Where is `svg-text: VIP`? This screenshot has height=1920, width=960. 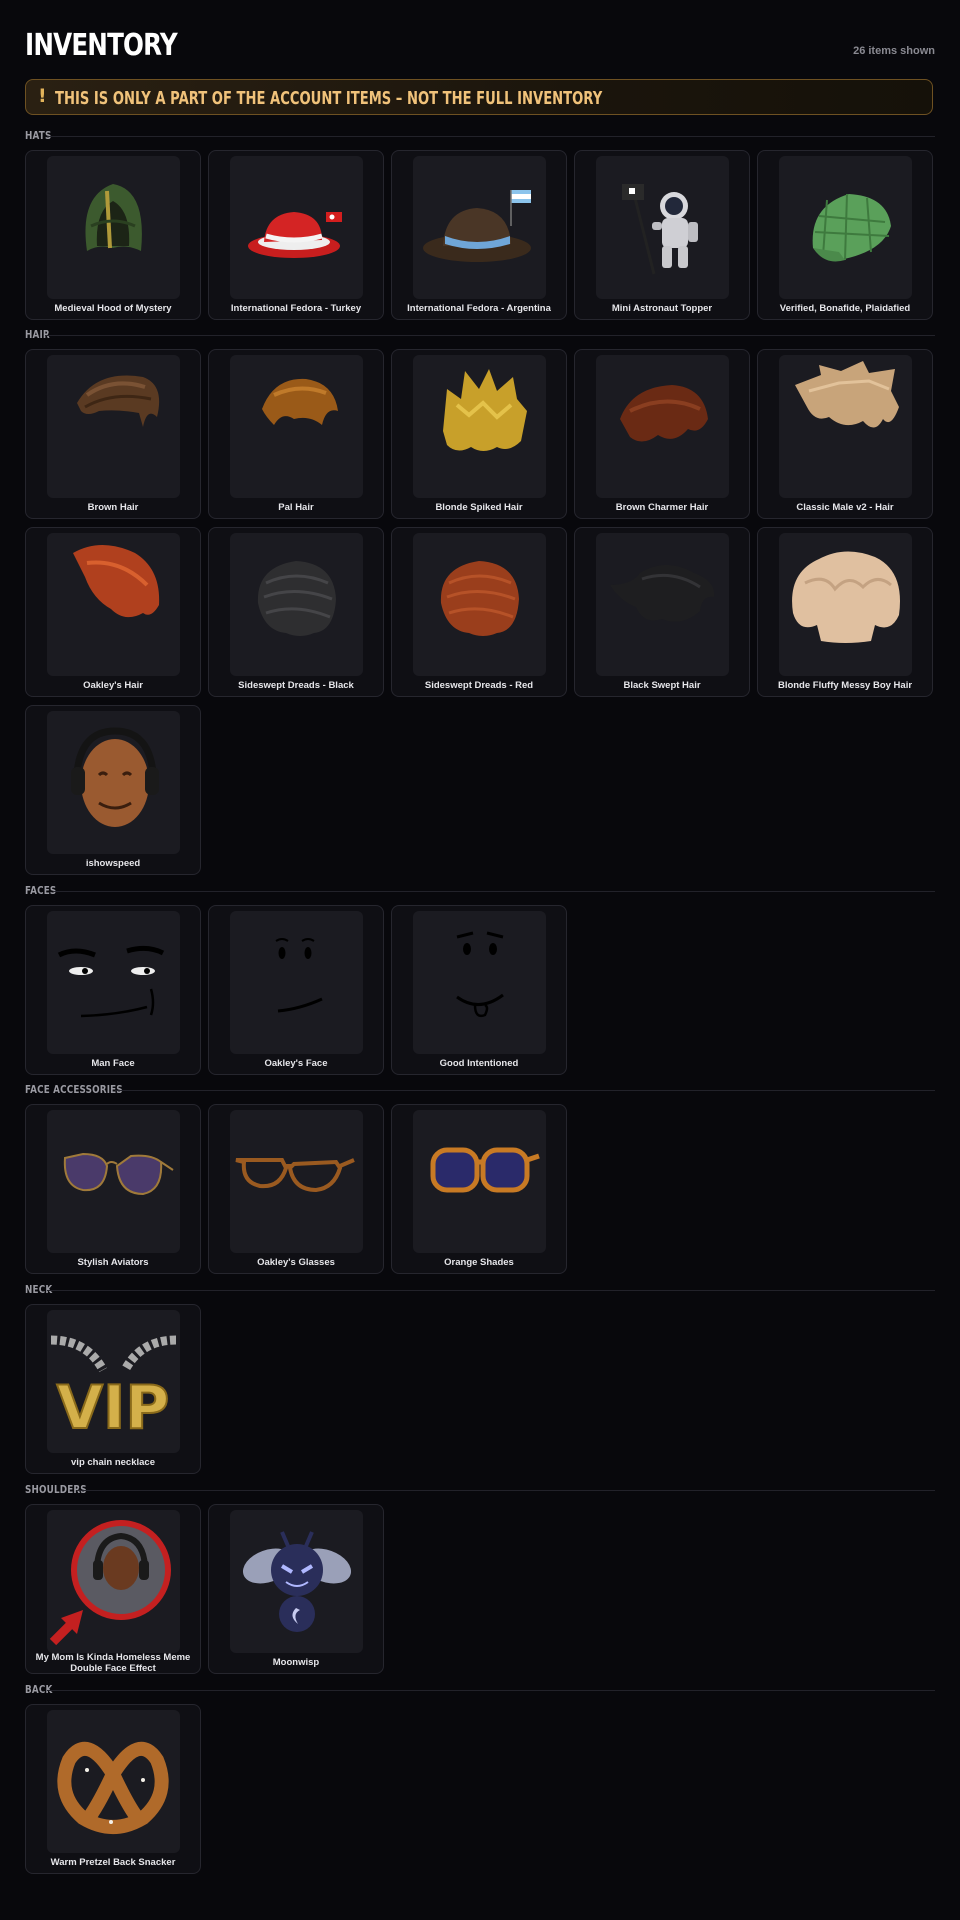
svg-text: VIP is located at coordinates (113, 1408).